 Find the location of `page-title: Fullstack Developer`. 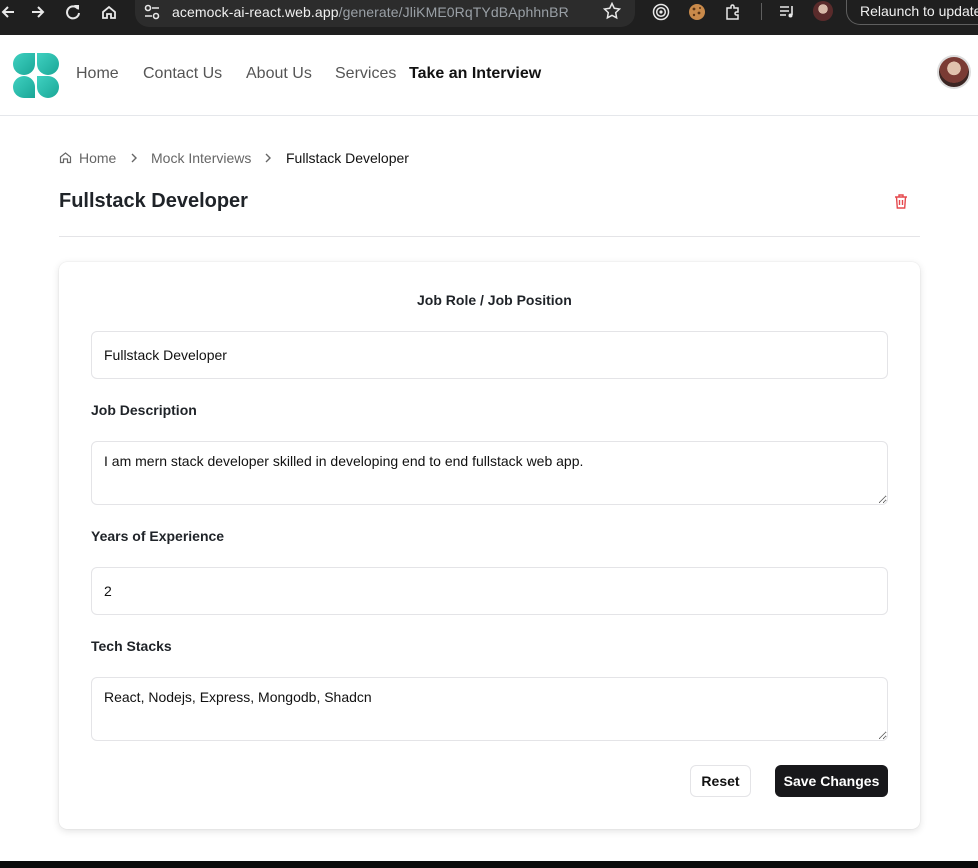

page-title: Fullstack Developer is located at coordinates (153, 201).